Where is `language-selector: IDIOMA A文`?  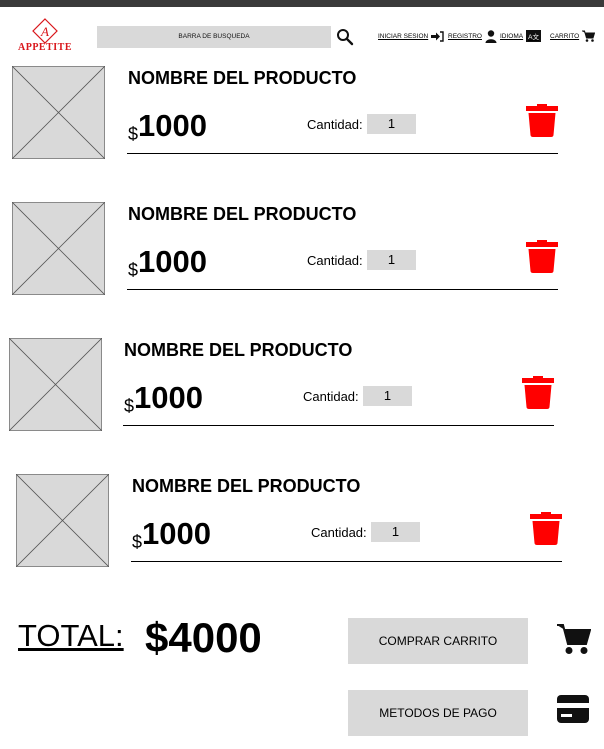 language-selector: IDIOMA A文 is located at coordinates (520, 36).